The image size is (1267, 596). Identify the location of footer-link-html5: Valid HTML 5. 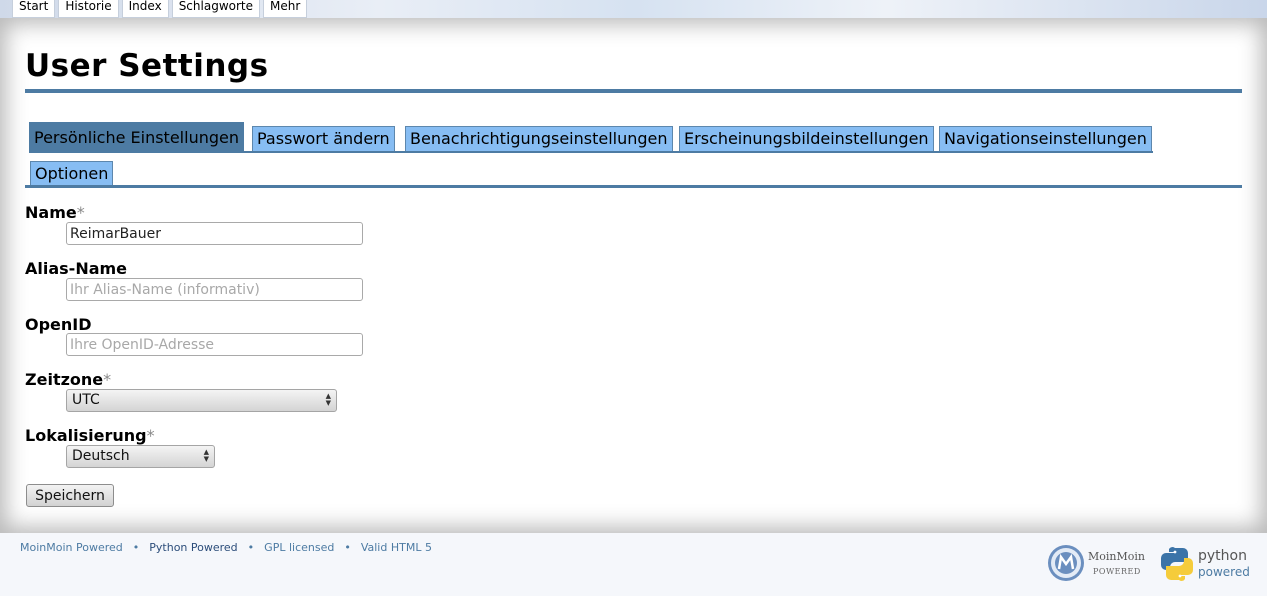
(396, 547).